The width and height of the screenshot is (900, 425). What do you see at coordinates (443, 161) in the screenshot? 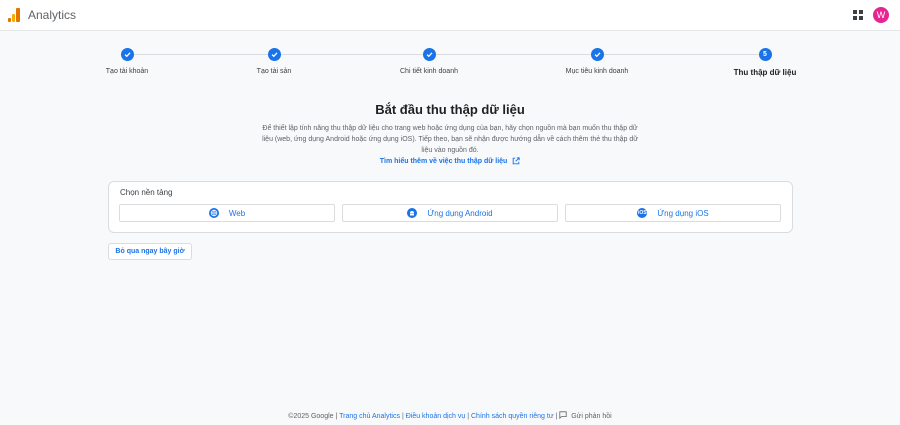
I see `learn-more-text: Tìm hiểu thêm về việc thu thập dữ liệu` at bounding box center [443, 161].